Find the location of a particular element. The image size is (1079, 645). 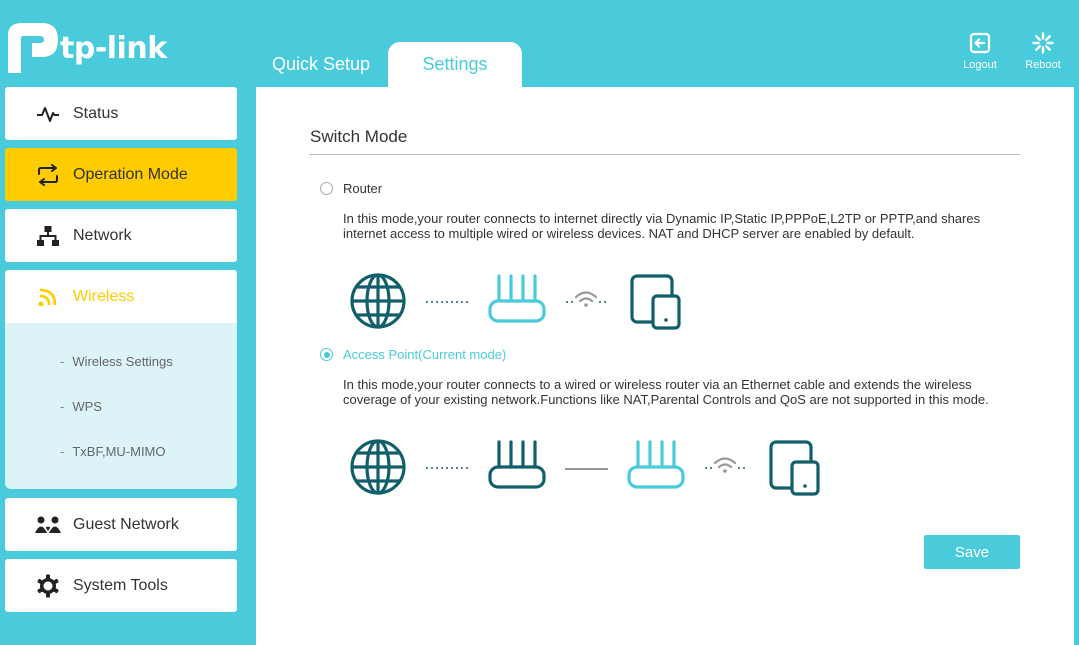

router-mode-radio: Router is located at coordinates (351, 188).